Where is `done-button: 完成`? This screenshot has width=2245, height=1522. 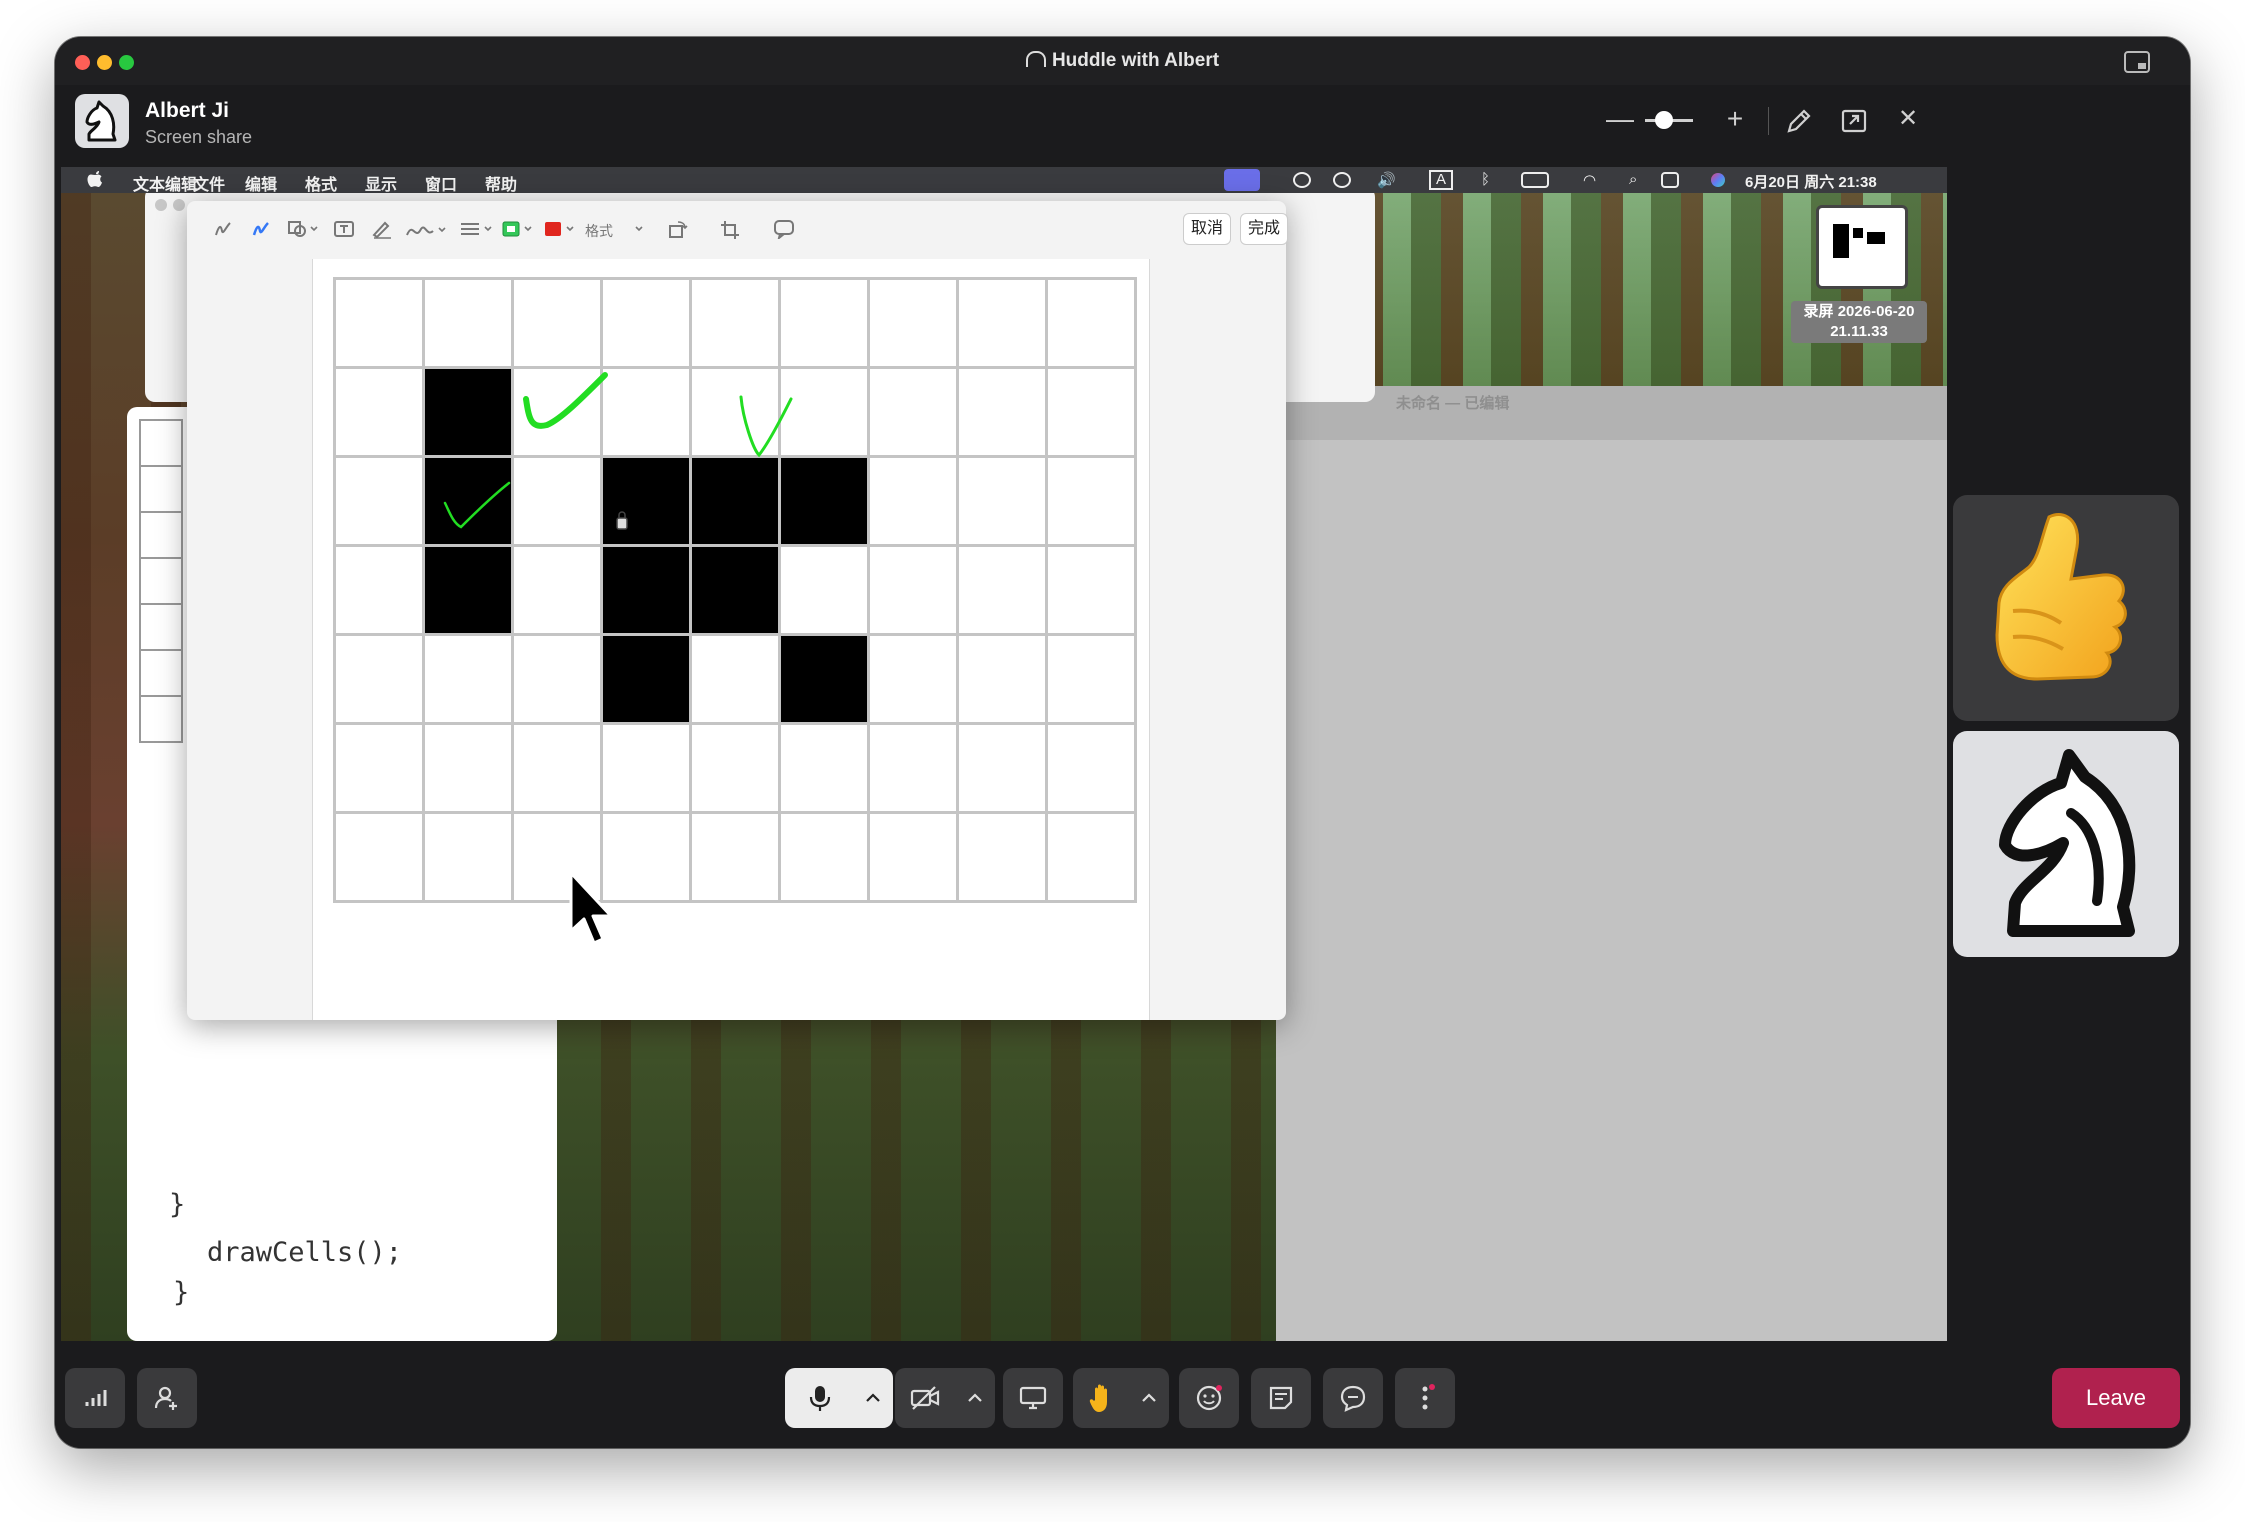 done-button: 完成 is located at coordinates (1264, 229).